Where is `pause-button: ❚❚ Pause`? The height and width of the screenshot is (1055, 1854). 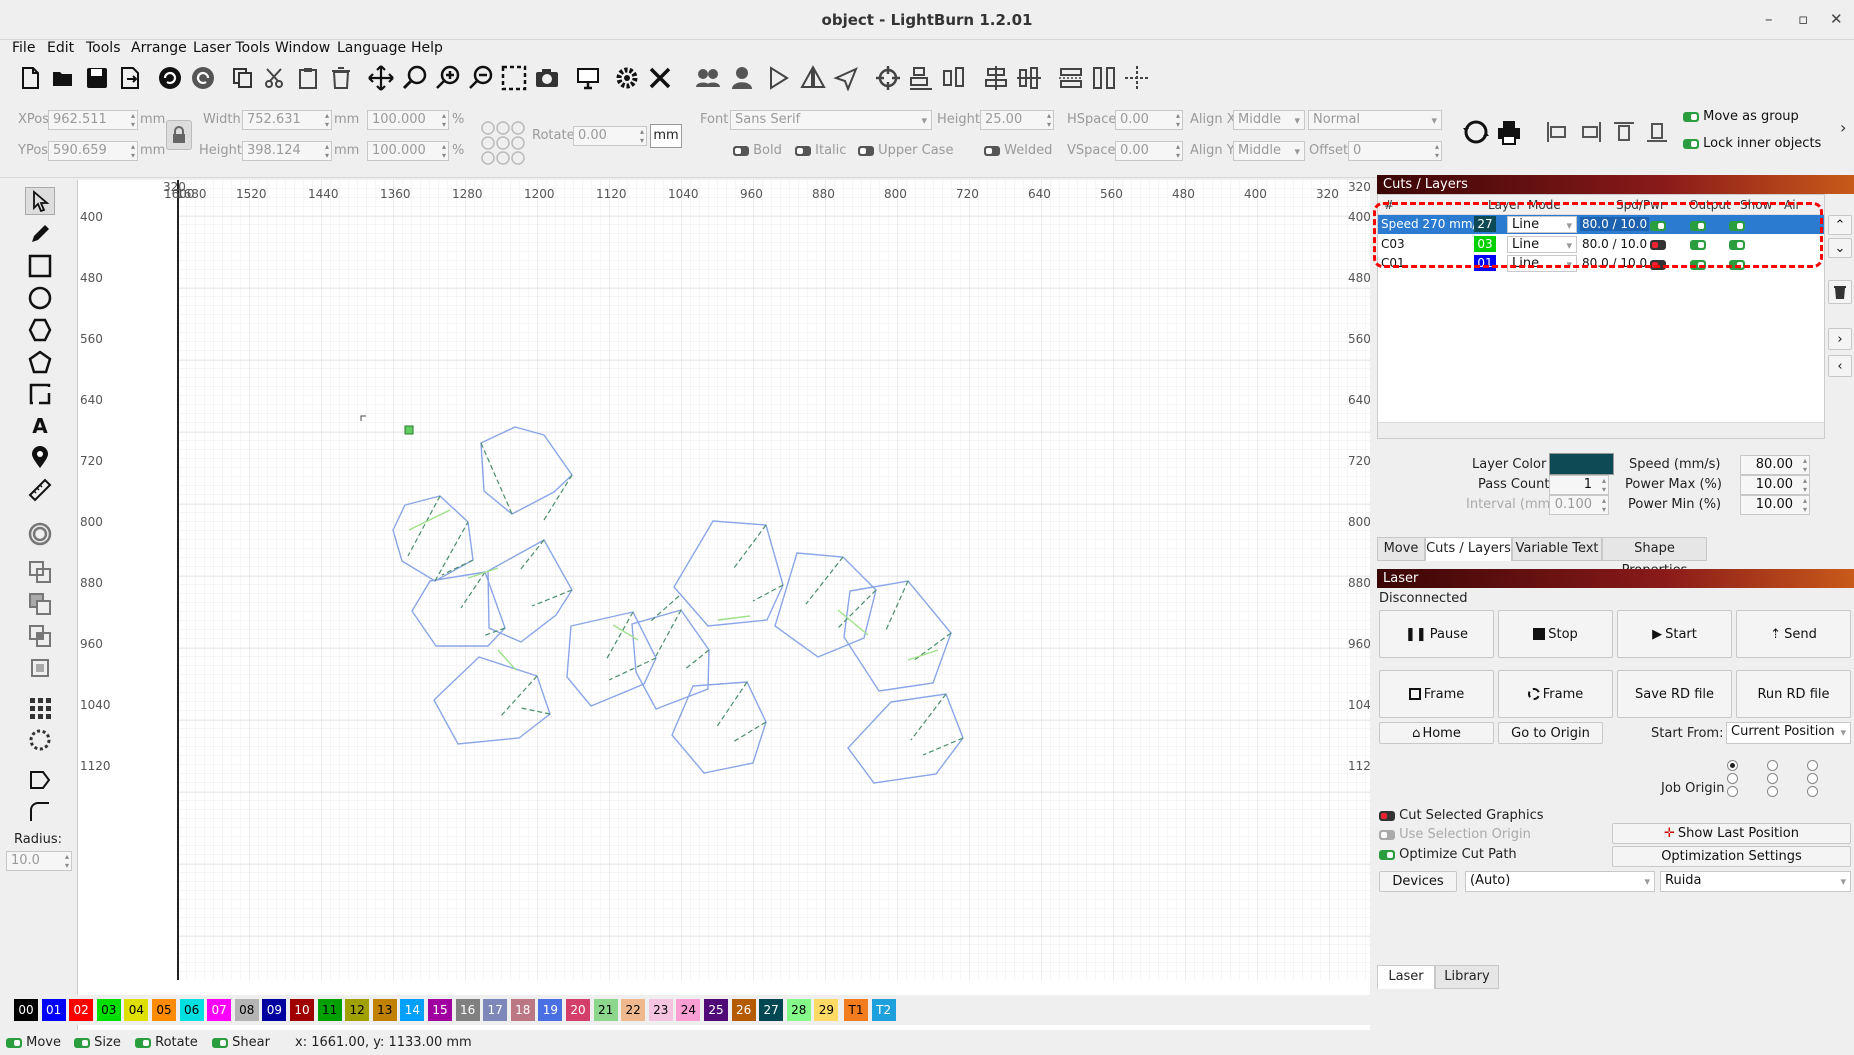
pause-button: ❚❚ Pause is located at coordinates (1436, 634).